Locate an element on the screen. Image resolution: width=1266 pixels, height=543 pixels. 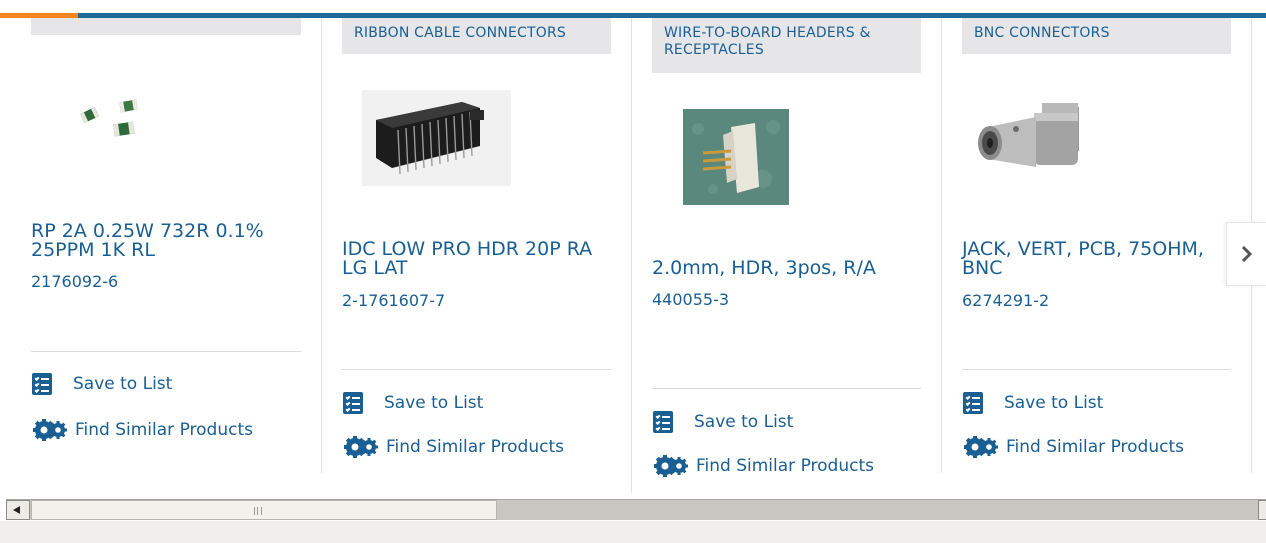
category-label: RIBBON CABLE CONNECTORS is located at coordinates (476, 36).